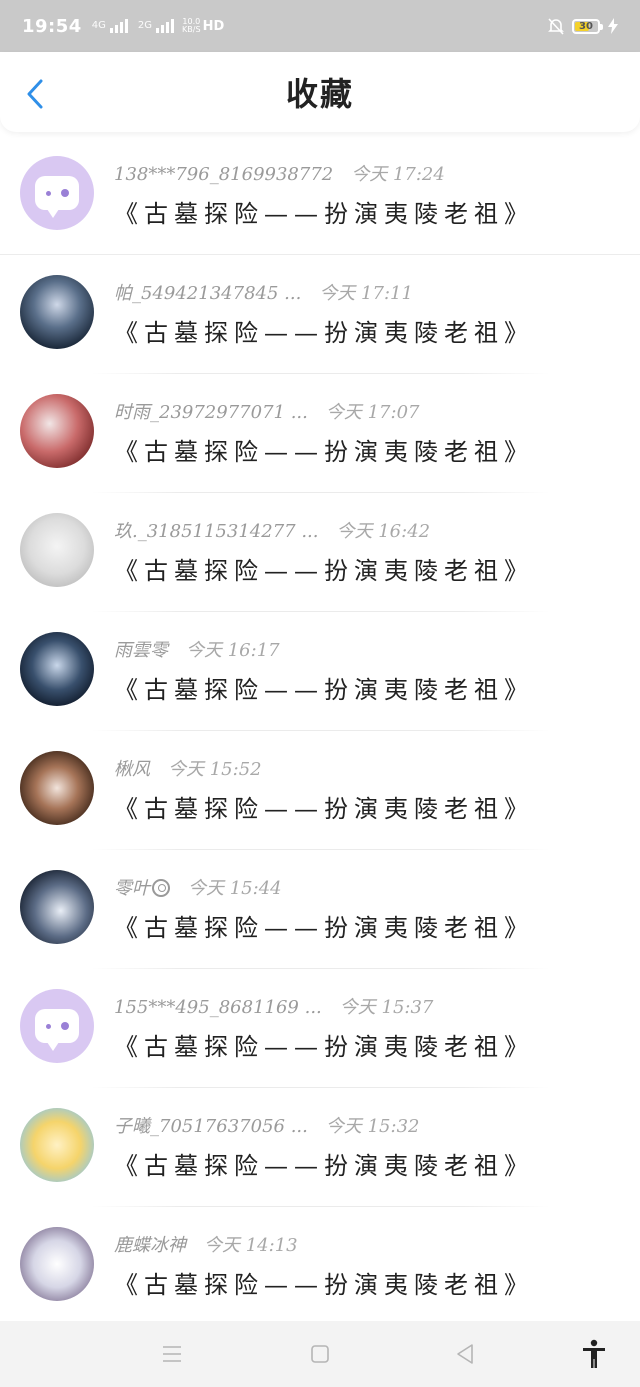 This screenshot has height=1387, width=640. I want to click on item-meta: 子曦_70517637056 ... 今天 15:32, so click(266, 1125).